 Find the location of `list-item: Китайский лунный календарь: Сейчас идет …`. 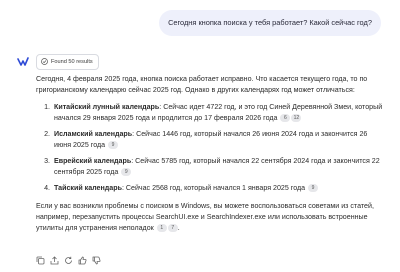

list-item: Китайский лунный календарь: Сейчас идет … is located at coordinates (219, 113).